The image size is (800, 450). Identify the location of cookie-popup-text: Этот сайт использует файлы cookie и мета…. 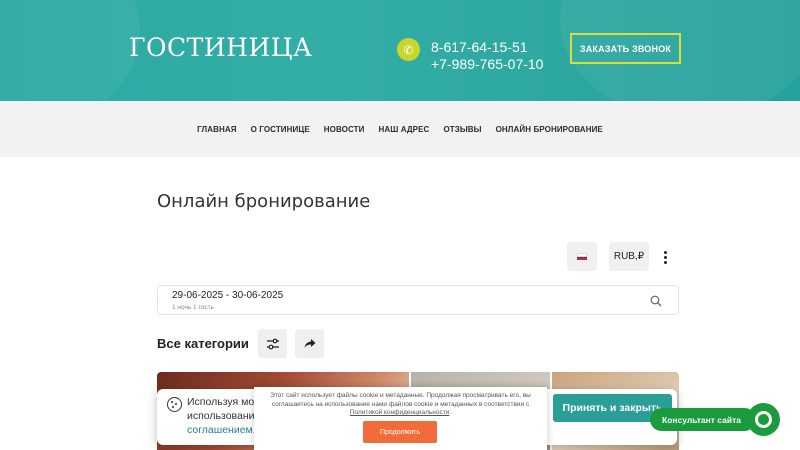
(400, 405).